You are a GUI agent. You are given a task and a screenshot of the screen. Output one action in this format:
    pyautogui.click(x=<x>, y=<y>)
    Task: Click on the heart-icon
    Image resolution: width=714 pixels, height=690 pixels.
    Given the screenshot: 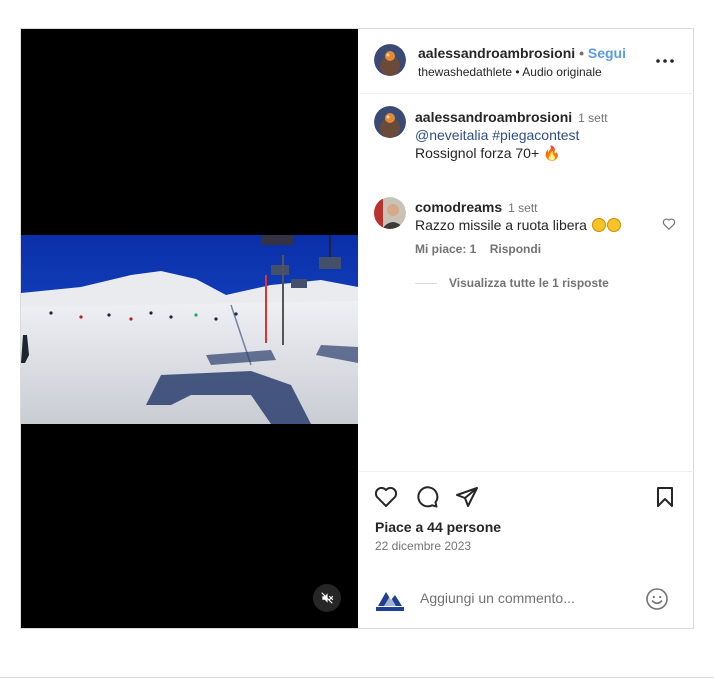 What is the action you would take?
    pyautogui.click(x=386, y=497)
    